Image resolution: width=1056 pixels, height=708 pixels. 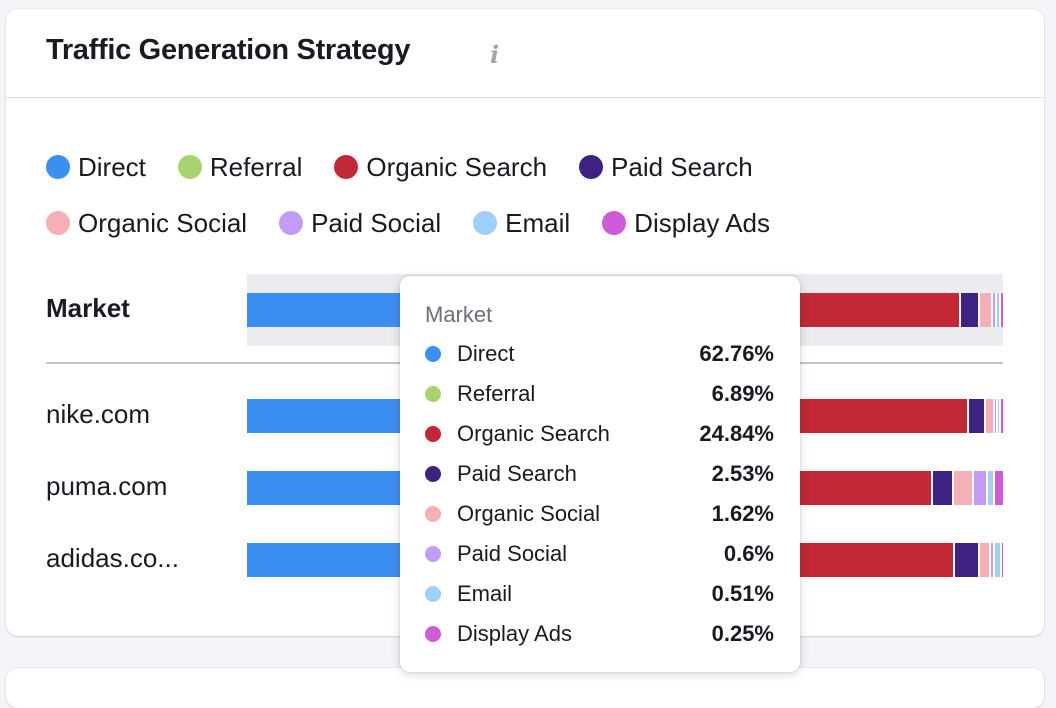 What do you see at coordinates (702, 222) in the screenshot?
I see `legend-label: Display Ads` at bounding box center [702, 222].